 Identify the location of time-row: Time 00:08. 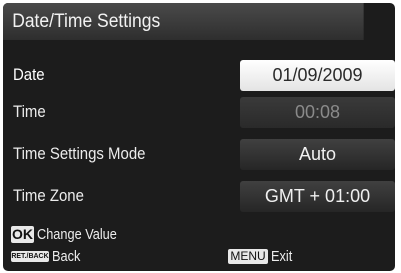
(199, 112).